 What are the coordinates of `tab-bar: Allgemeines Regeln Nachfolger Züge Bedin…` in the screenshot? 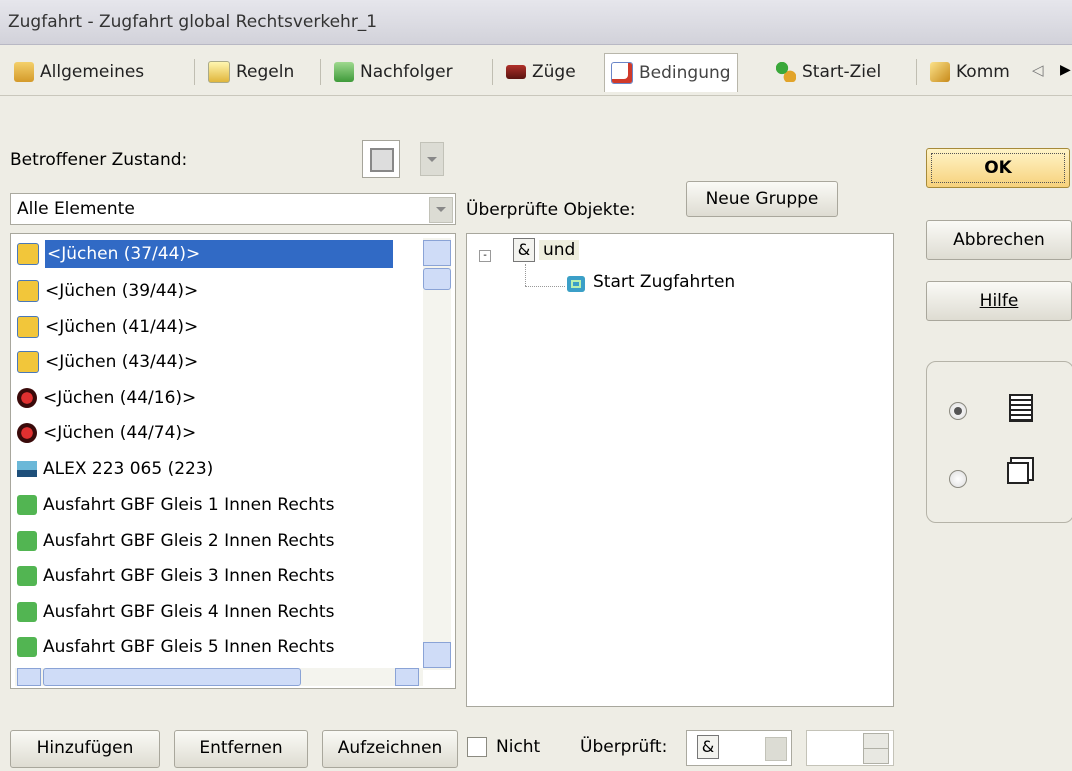 It's located at (536, 70).